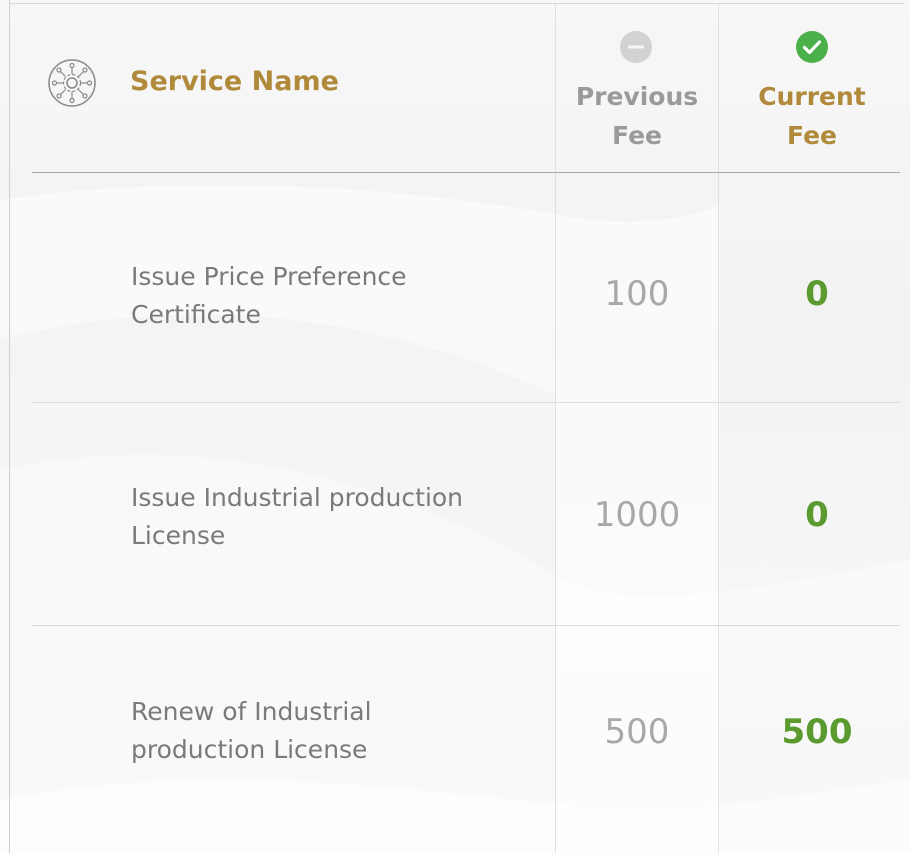 The image size is (910, 853). Describe the element at coordinates (812, 47) in the screenshot. I see `check-circle-icon` at that location.